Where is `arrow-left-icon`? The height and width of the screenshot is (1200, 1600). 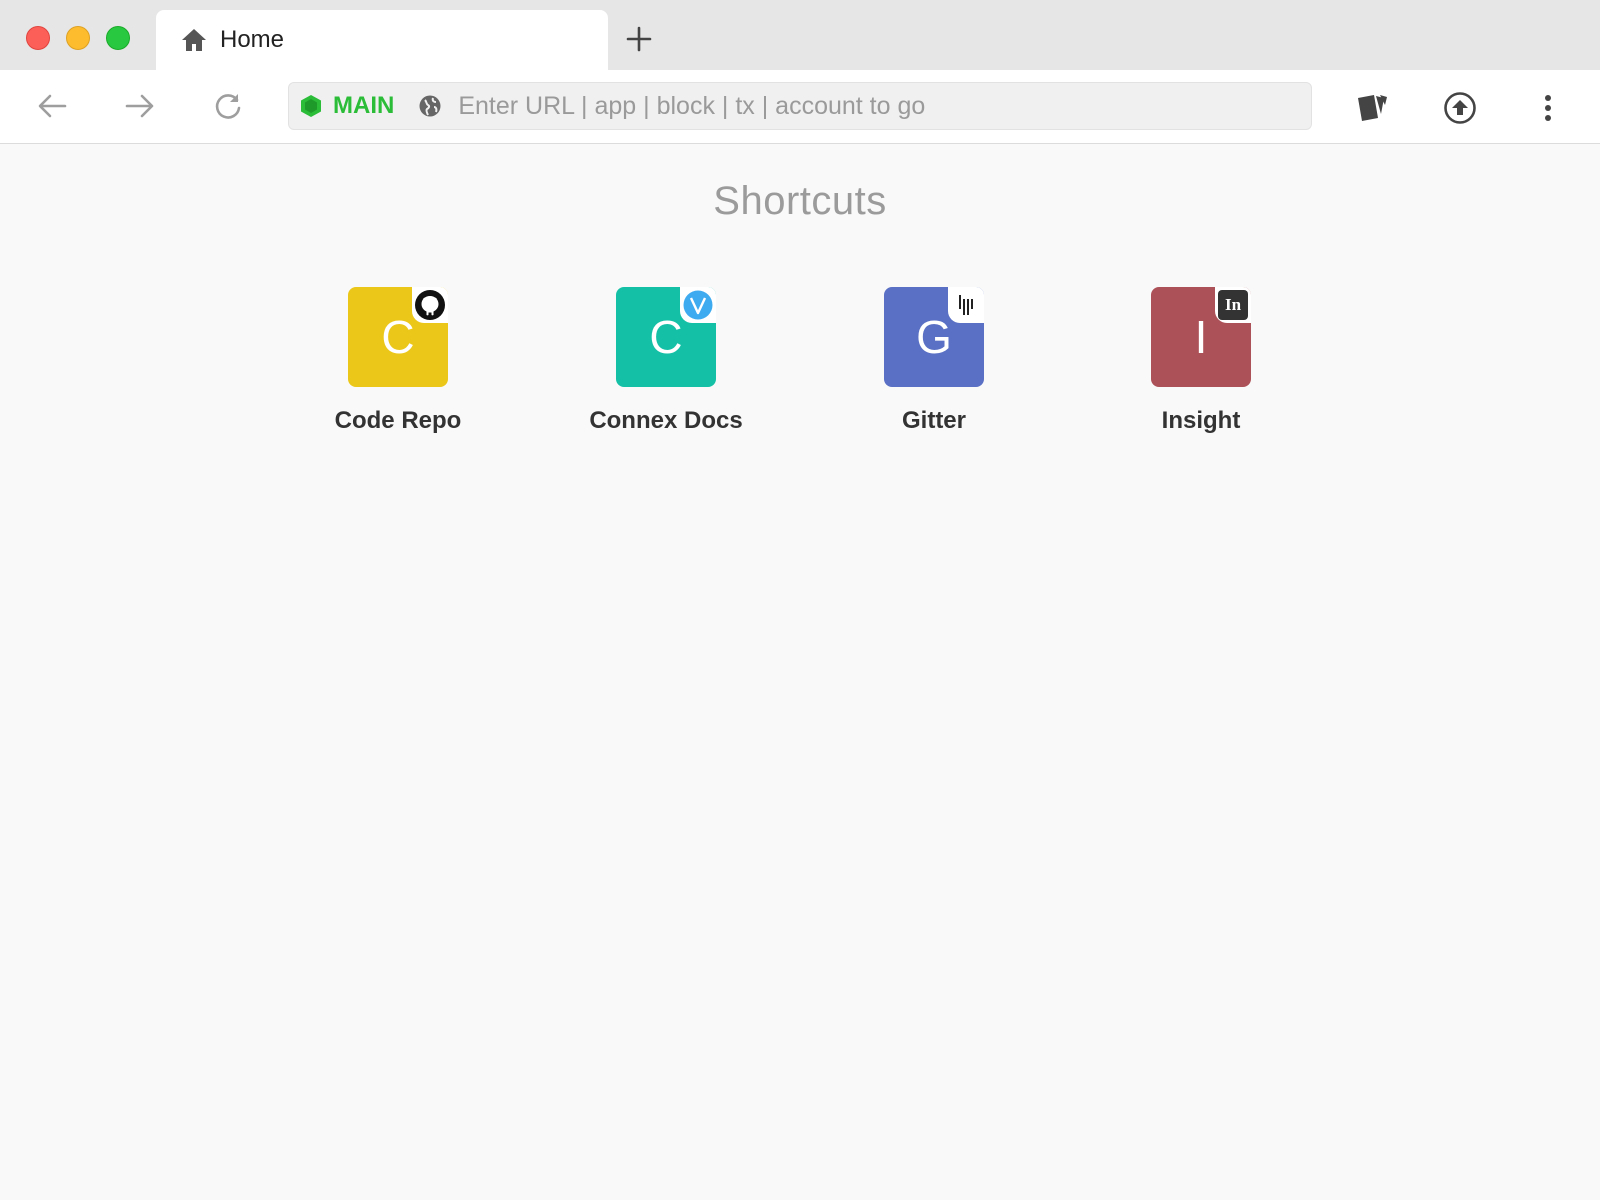
arrow-left-icon is located at coordinates (52, 106).